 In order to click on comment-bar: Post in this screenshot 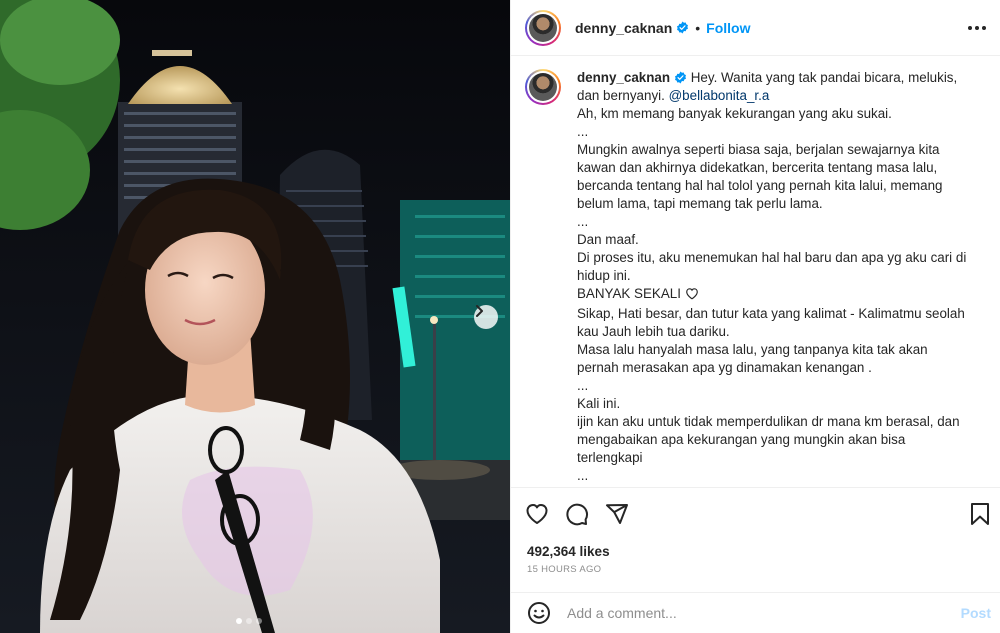, I will do `click(755, 612)`.